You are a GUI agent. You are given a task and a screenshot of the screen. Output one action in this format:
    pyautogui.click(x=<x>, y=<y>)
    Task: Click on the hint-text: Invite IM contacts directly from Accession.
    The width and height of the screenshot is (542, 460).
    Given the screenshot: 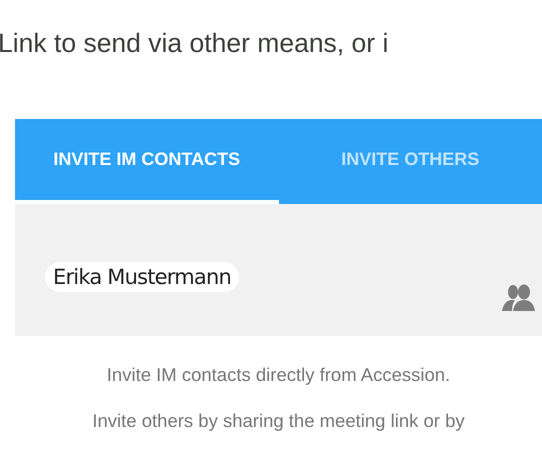 What is the action you would take?
    pyautogui.click(x=279, y=375)
    